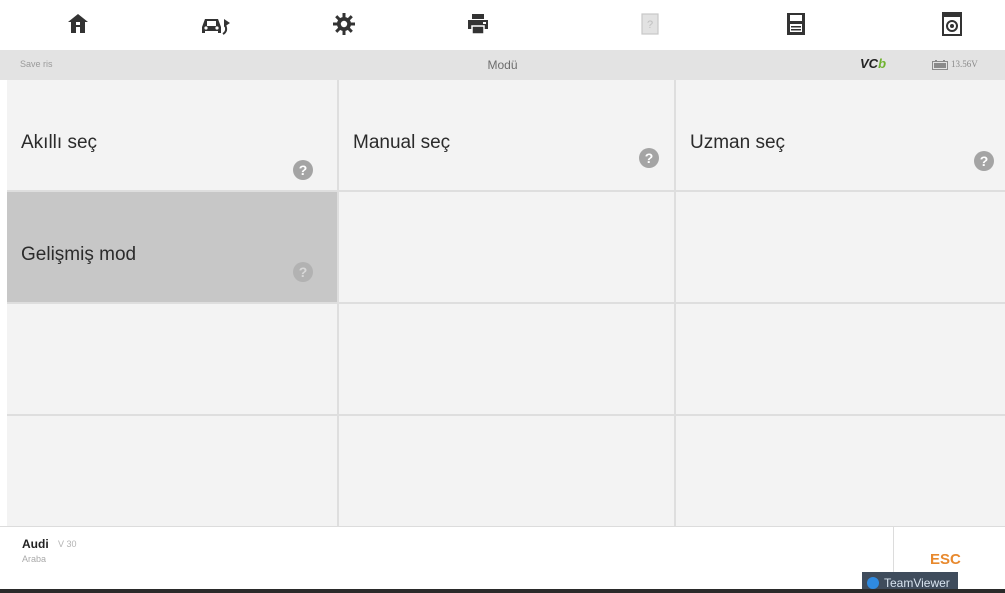 Image resolution: width=1005 pixels, height=593 pixels. Describe the element at coordinates (502, 24) in the screenshot. I see `top-toolbar: ?` at that location.